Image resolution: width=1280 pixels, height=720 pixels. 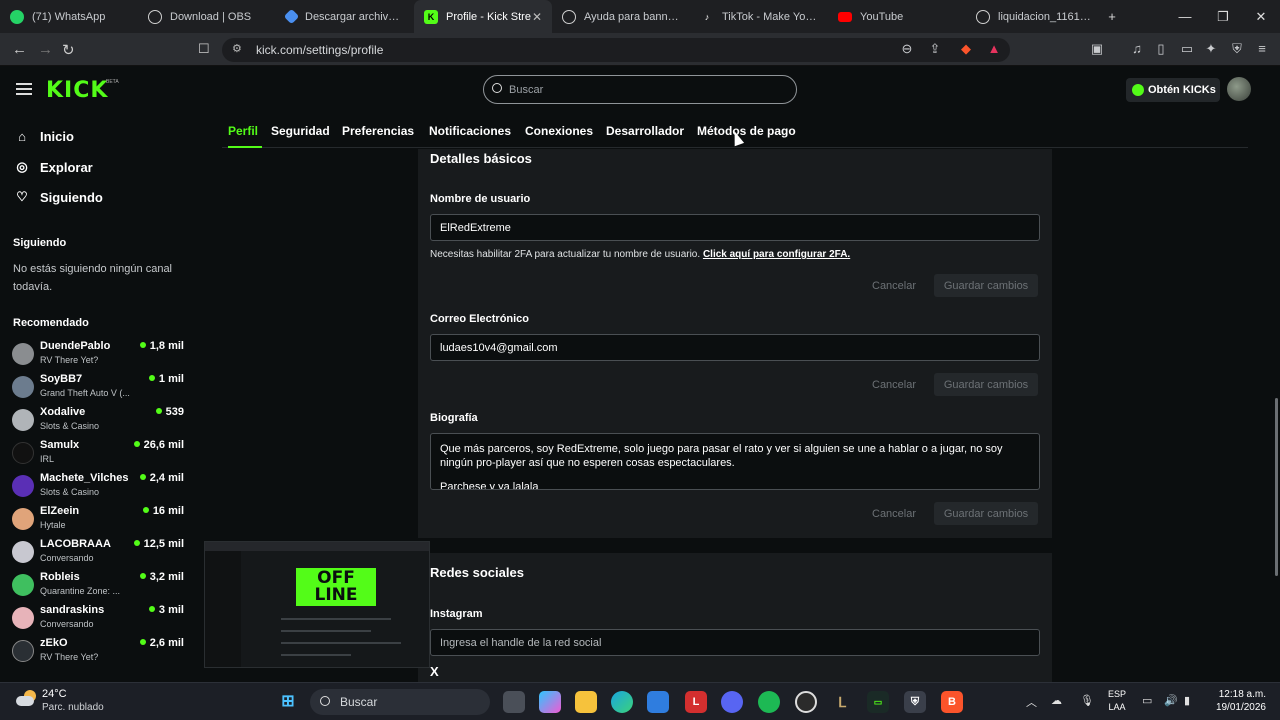 What do you see at coordinates (915, 702) in the screenshot?
I see `app-shield-icon: ⛨` at bounding box center [915, 702].